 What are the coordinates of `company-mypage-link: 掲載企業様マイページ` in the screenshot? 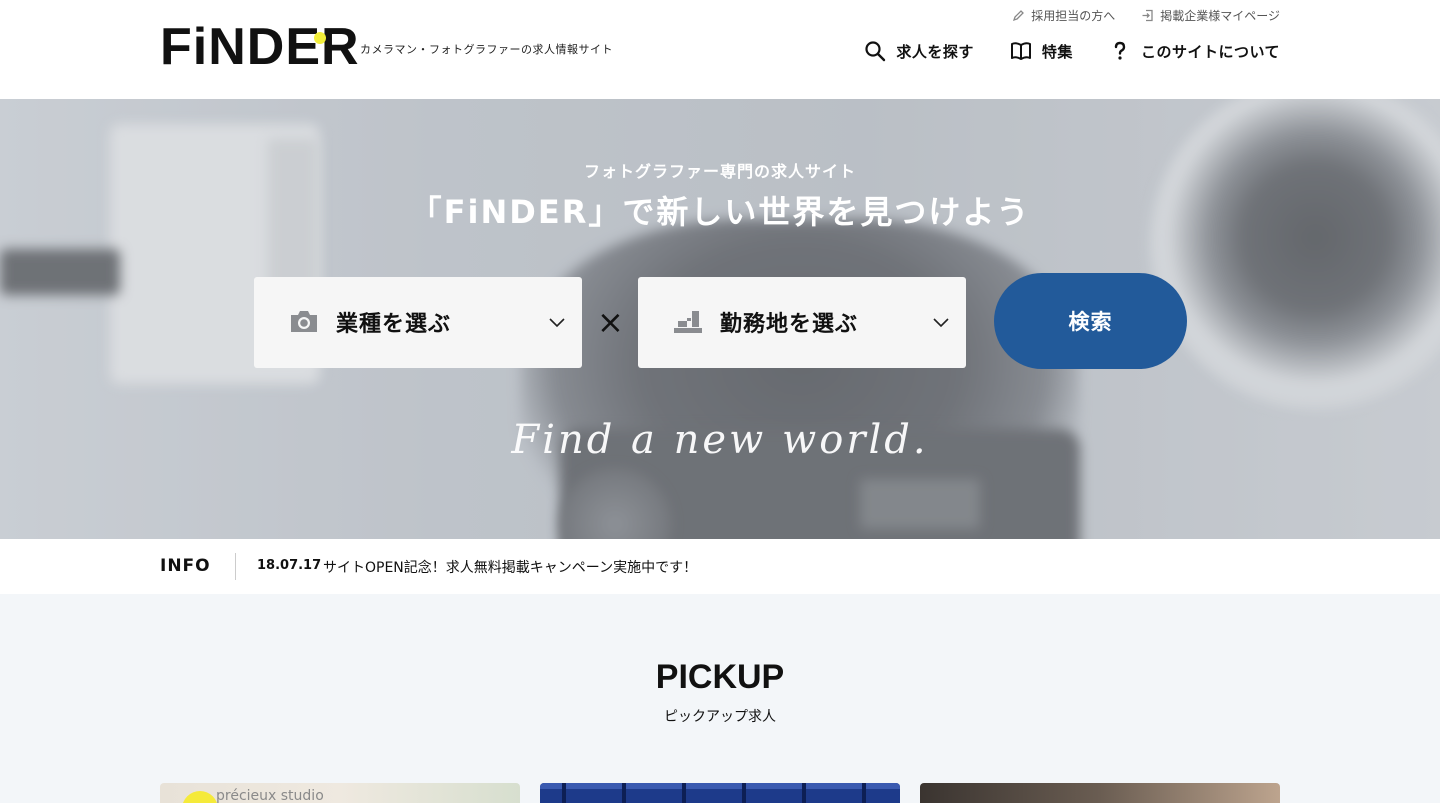 It's located at (1210, 15).